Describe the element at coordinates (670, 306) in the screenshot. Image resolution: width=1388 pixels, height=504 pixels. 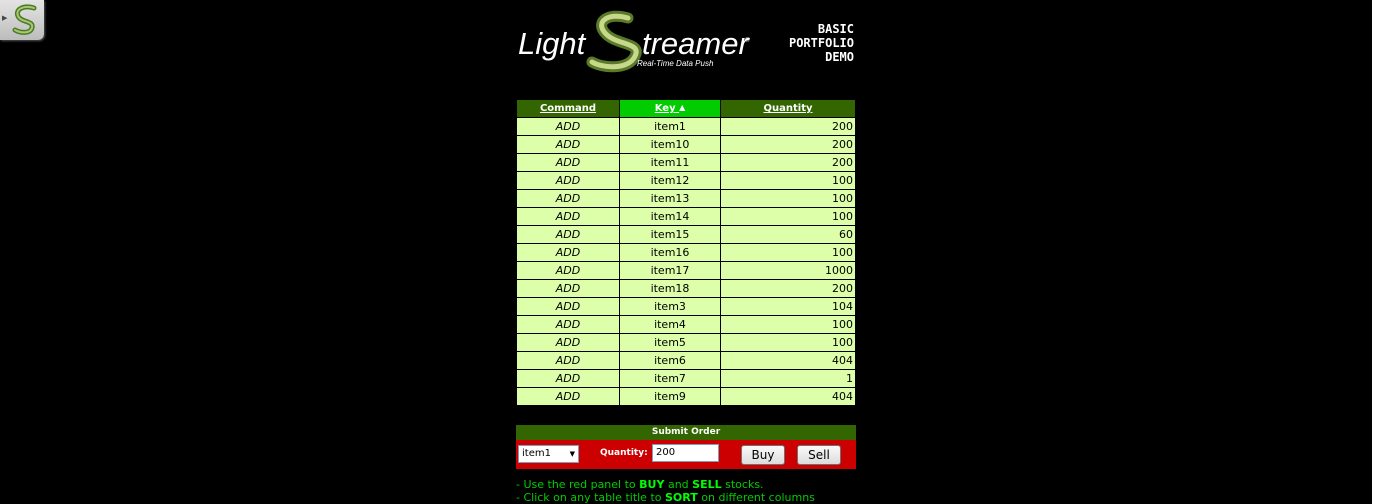
I see `key-cell: item3` at that location.